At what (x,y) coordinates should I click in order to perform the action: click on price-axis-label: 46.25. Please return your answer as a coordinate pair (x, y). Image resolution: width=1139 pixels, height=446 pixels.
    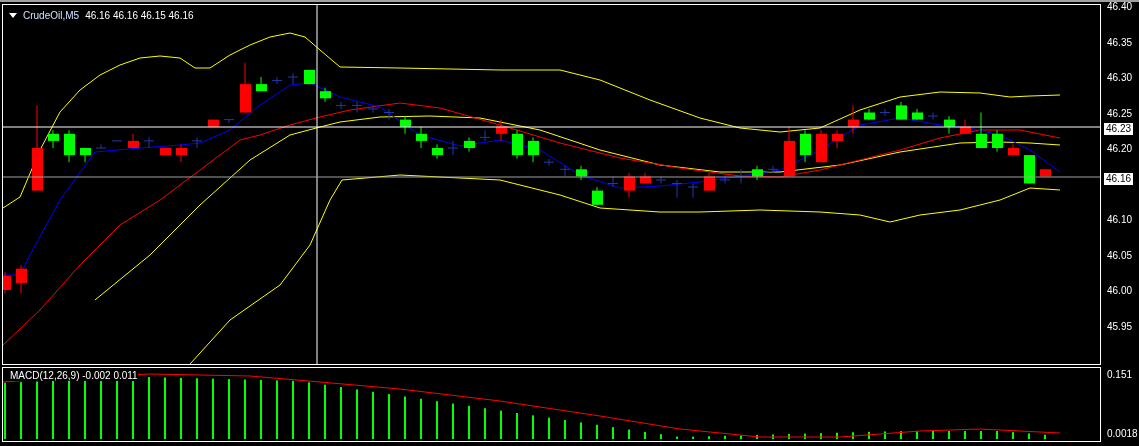
    Looking at the image, I should click on (1120, 113).